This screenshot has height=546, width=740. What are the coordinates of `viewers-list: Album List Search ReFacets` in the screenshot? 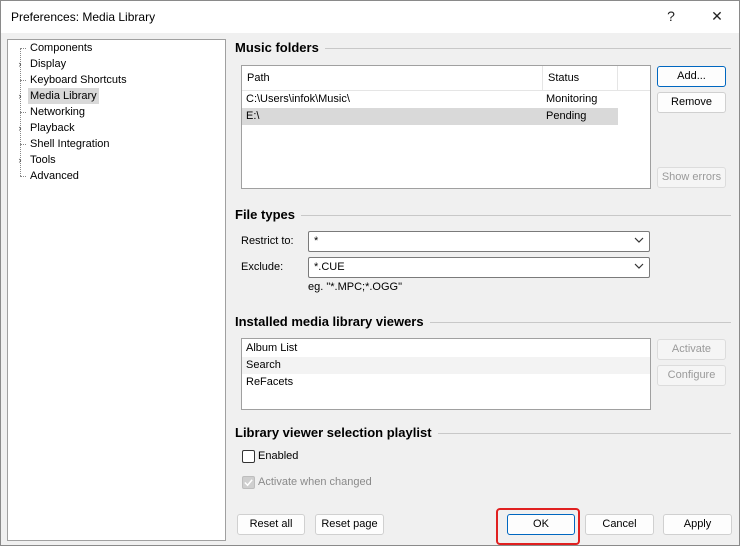 It's located at (446, 374).